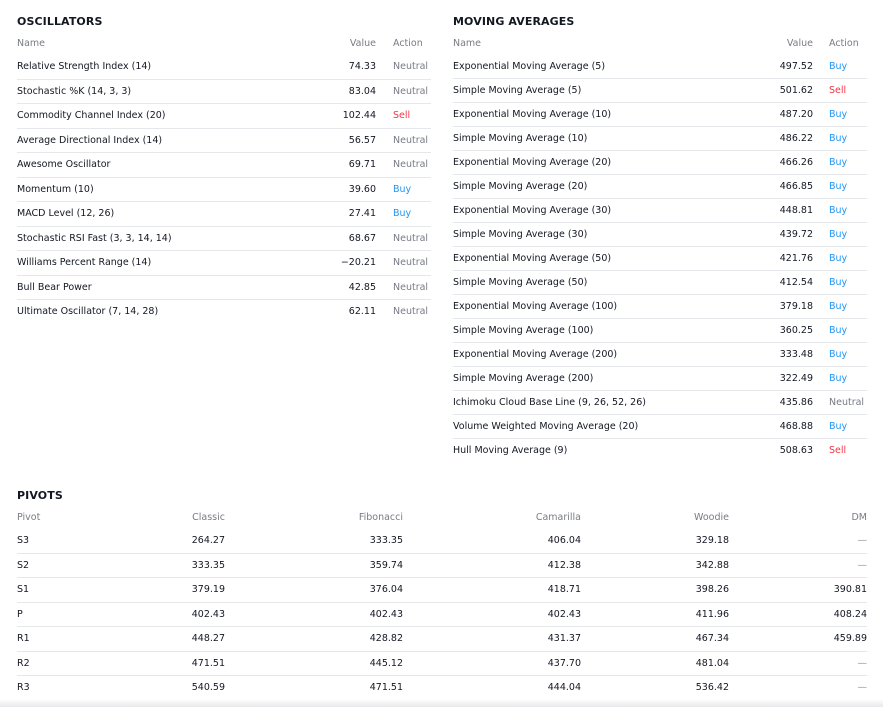  Describe the element at coordinates (386, 638) in the screenshot. I see `pivot-fibonacci-cell: 428.82` at that location.